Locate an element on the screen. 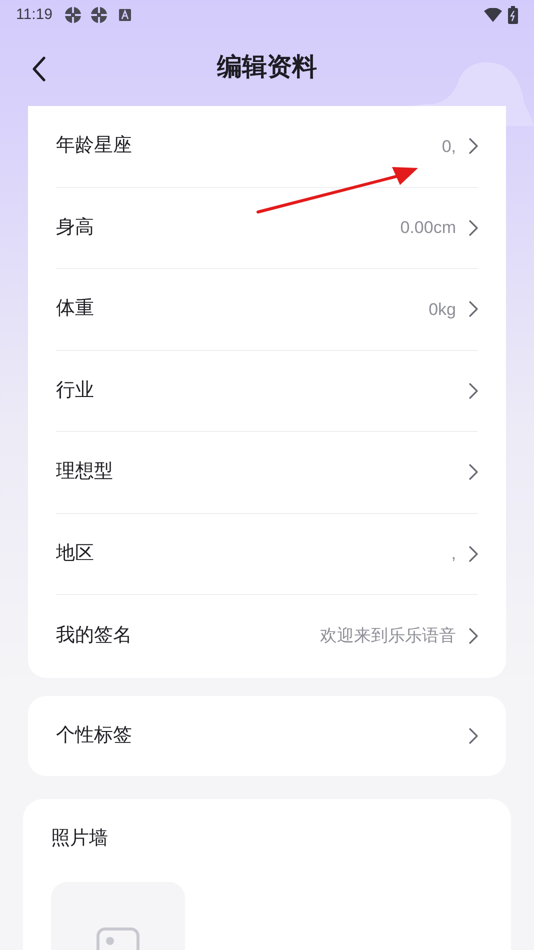 The height and width of the screenshot is (950, 534). back-icon is located at coordinates (39, 69).